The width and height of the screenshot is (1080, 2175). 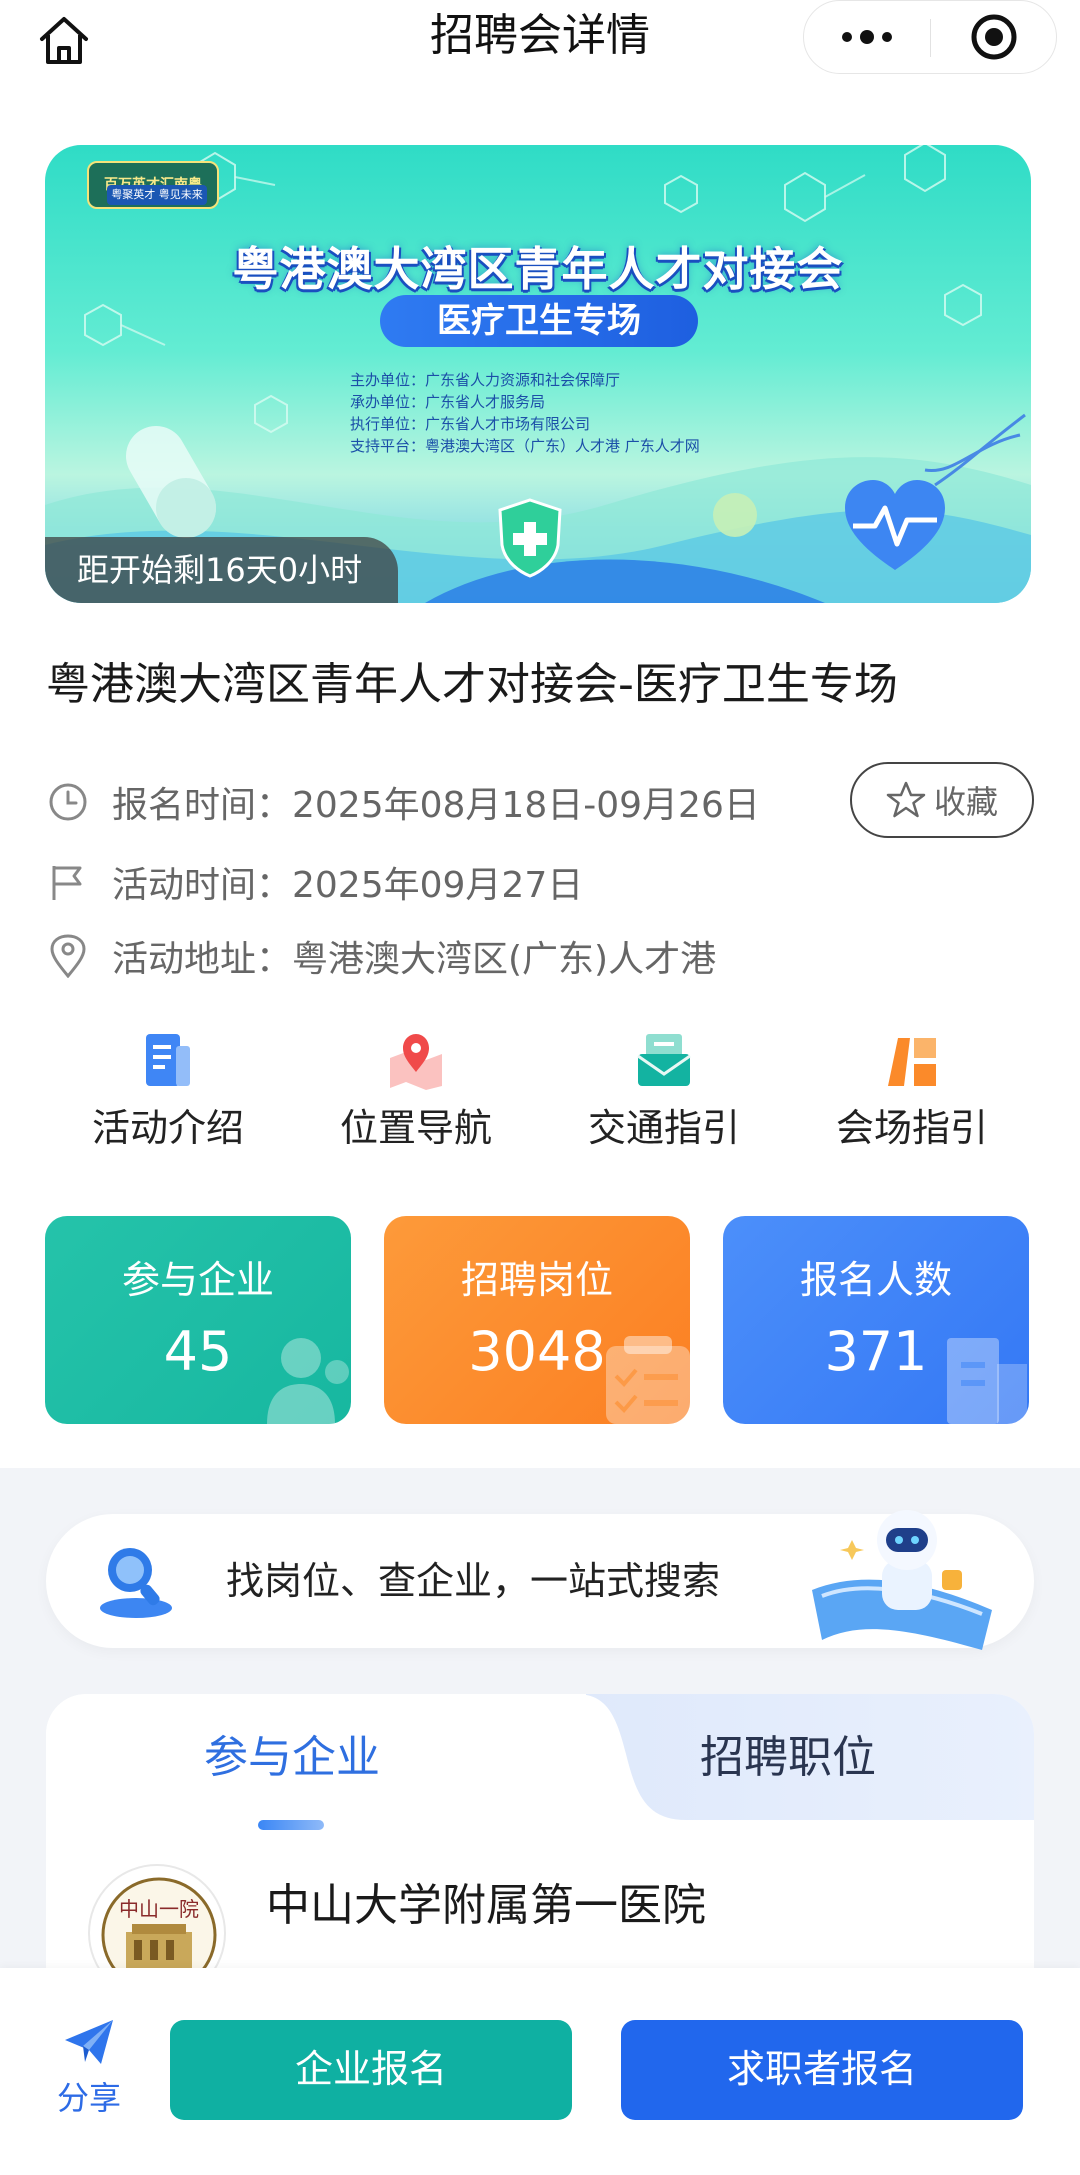 What do you see at coordinates (906, 799) in the screenshot?
I see `star-icon` at bounding box center [906, 799].